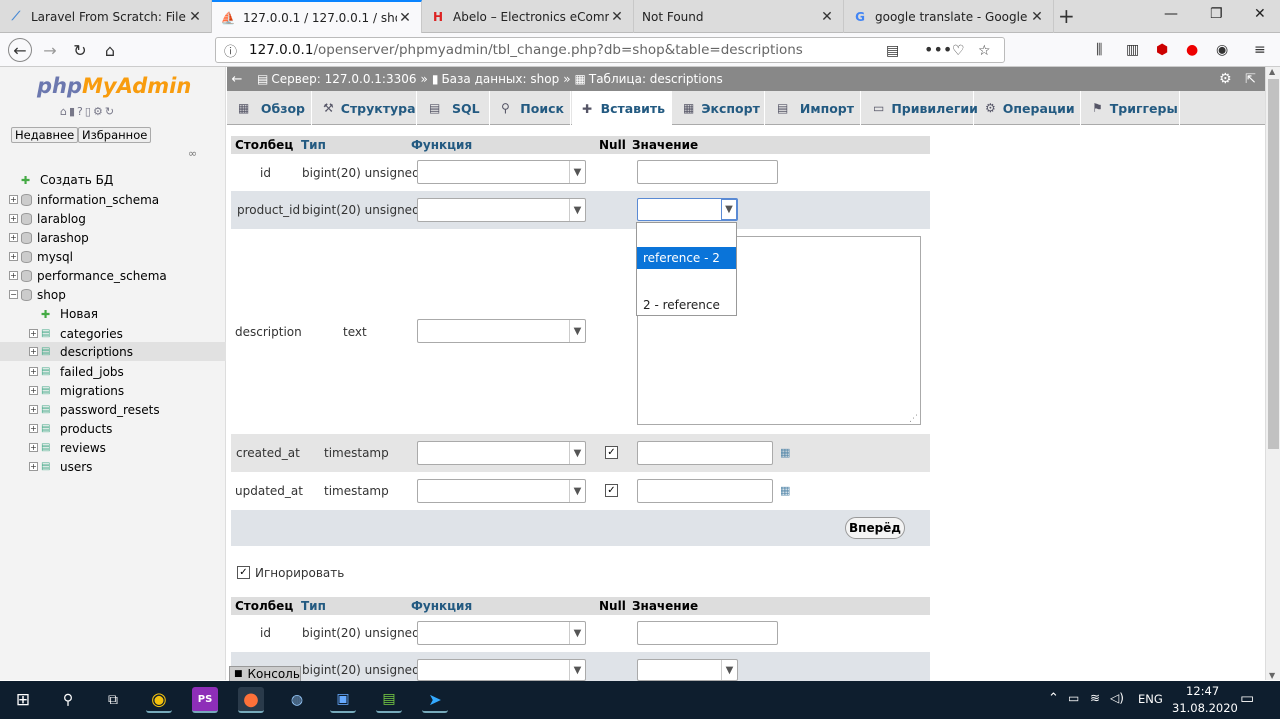  What do you see at coordinates (13, 294) in the screenshot?
I see `collapse-icon: −` at bounding box center [13, 294].